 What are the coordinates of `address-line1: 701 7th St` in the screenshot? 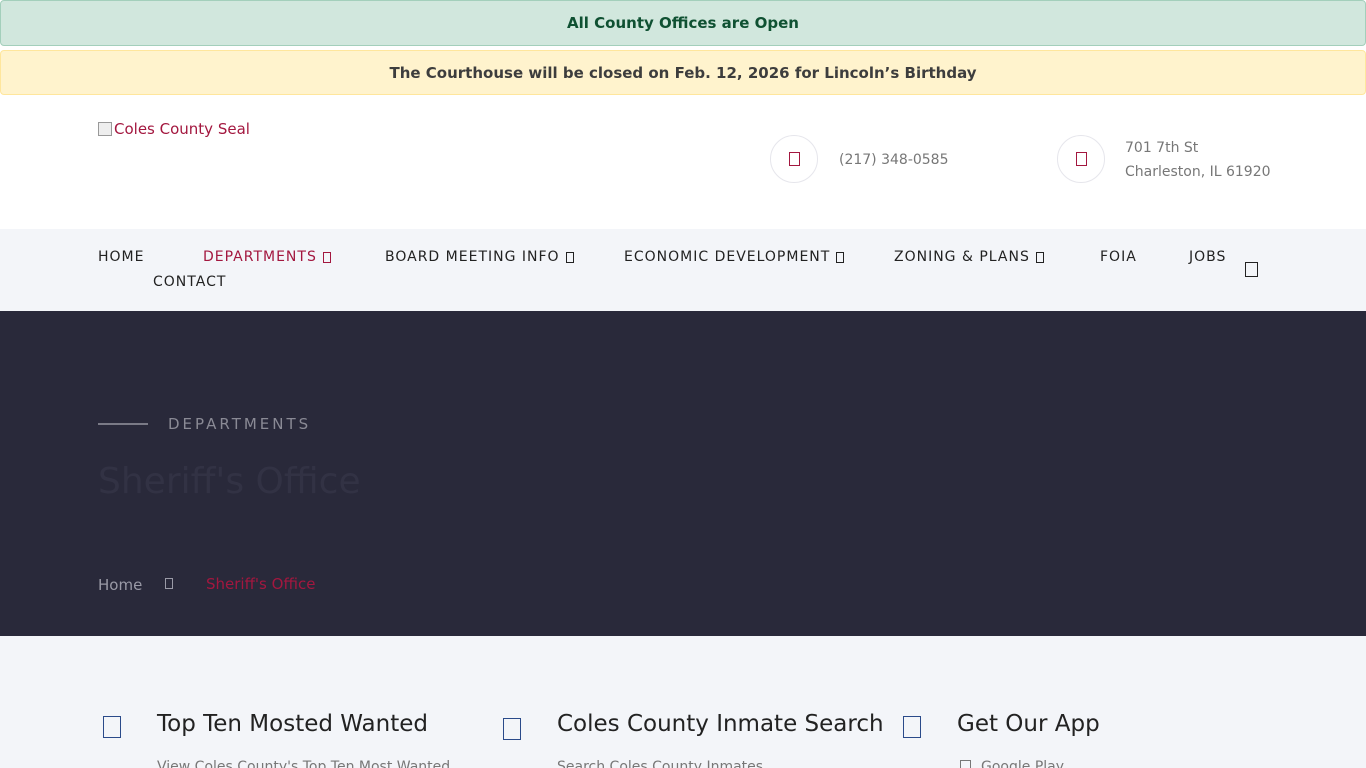 It's located at (1162, 148).